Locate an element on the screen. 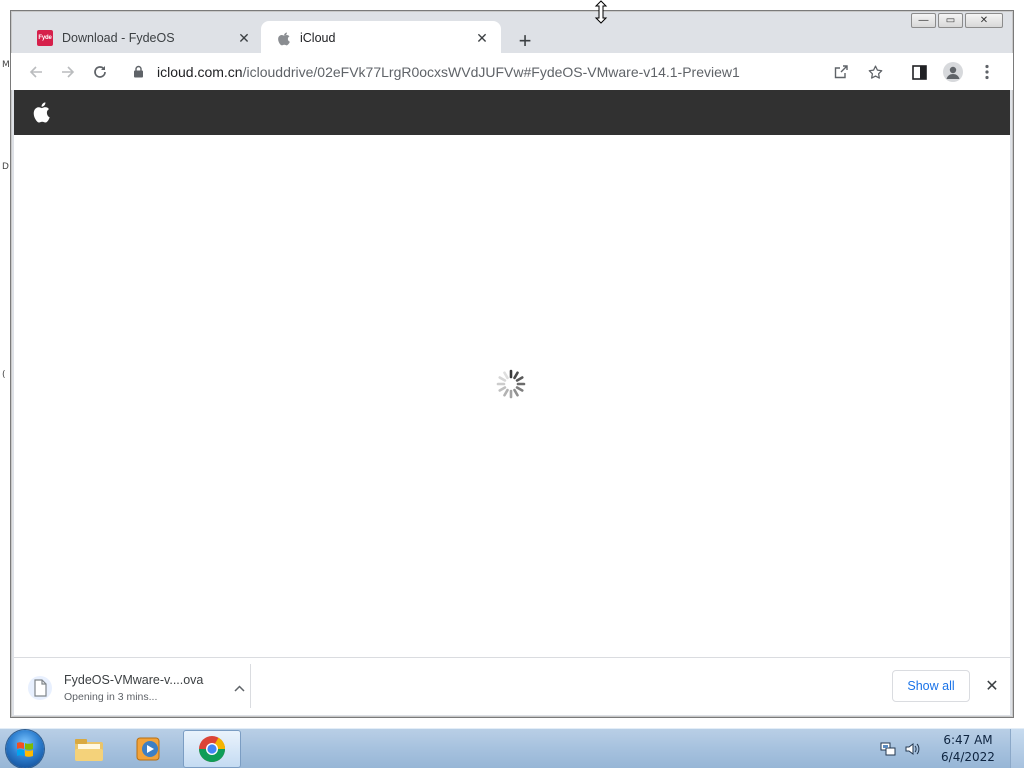 This screenshot has height=768, width=1024. folder-icon is located at coordinates (89, 750).